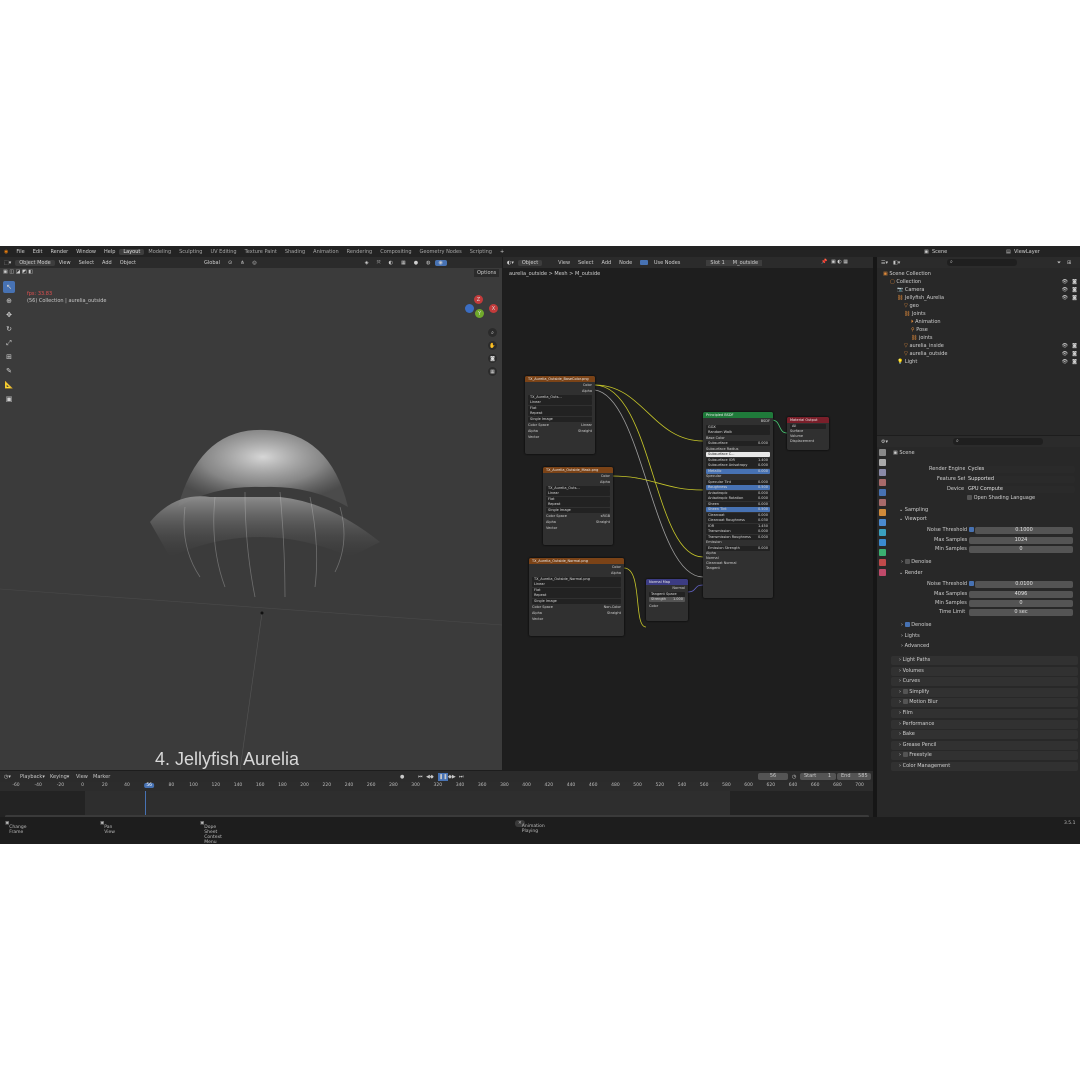 The image size is (1080, 1080). Describe the element at coordinates (82, 777) in the screenshot. I see `timeline-menu-view: View` at that location.